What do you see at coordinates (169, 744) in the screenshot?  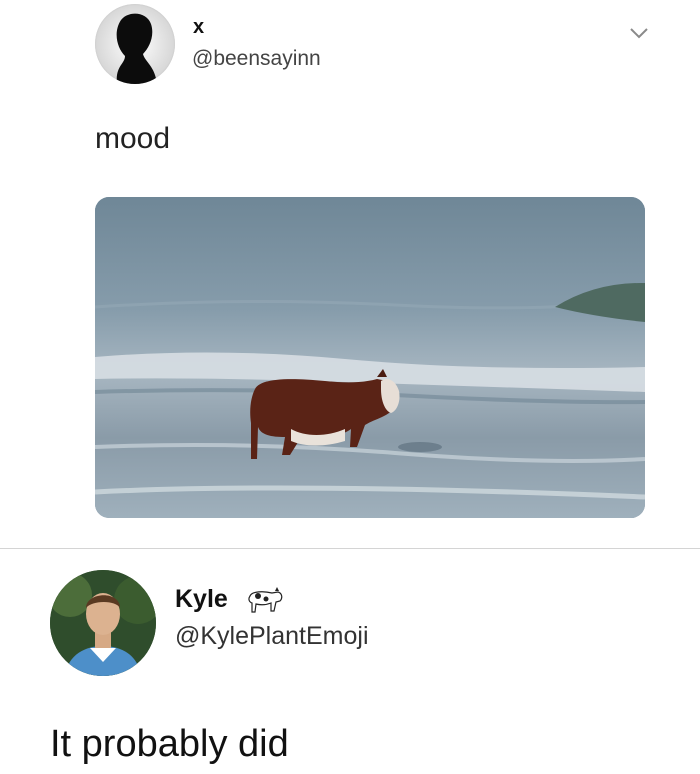 I see `reply-text: It probably did` at bounding box center [169, 744].